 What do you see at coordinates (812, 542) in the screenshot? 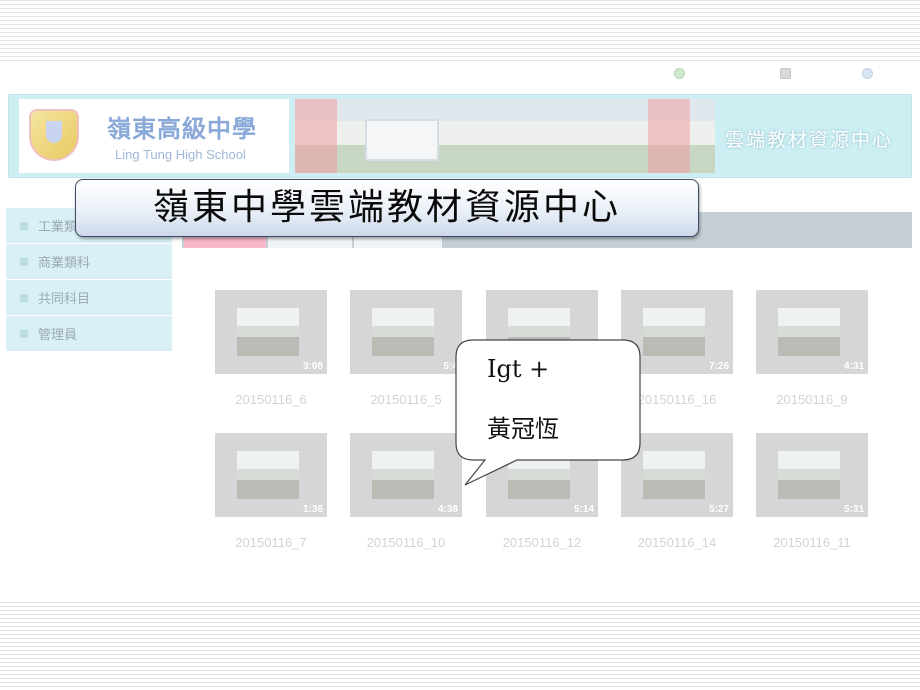
I see `video-title: 20150116_11` at bounding box center [812, 542].